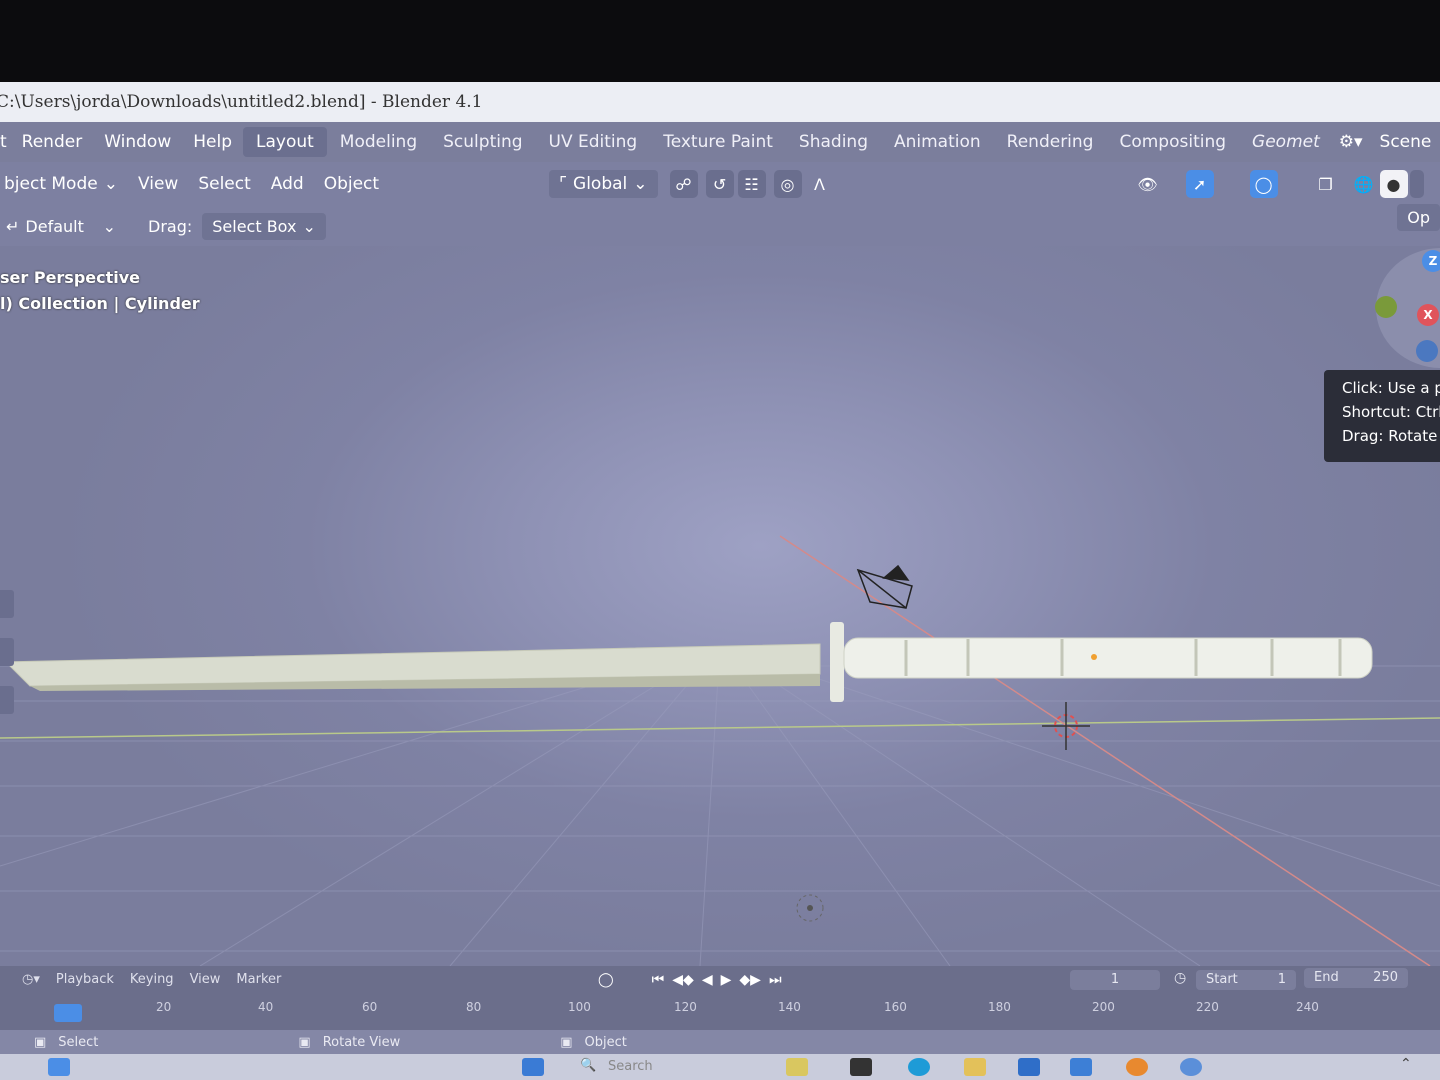 Image resolution: width=1440 pixels, height=1080 pixels. What do you see at coordinates (1393, 184) in the screenshot?
I see `solid-shading-icon: ●` at bounding box center [1393, 184].